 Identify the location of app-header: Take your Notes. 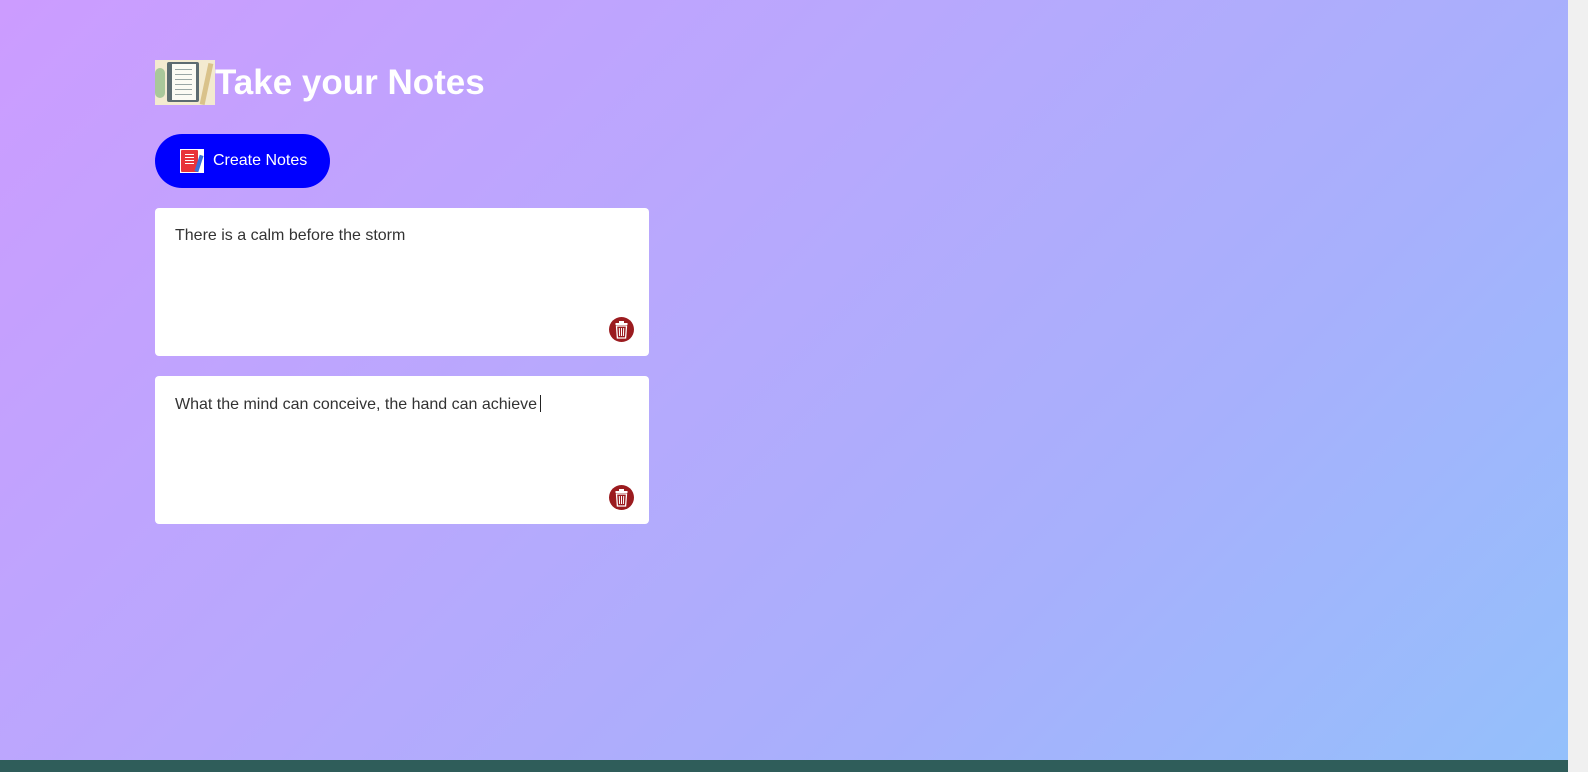
(320, 82).